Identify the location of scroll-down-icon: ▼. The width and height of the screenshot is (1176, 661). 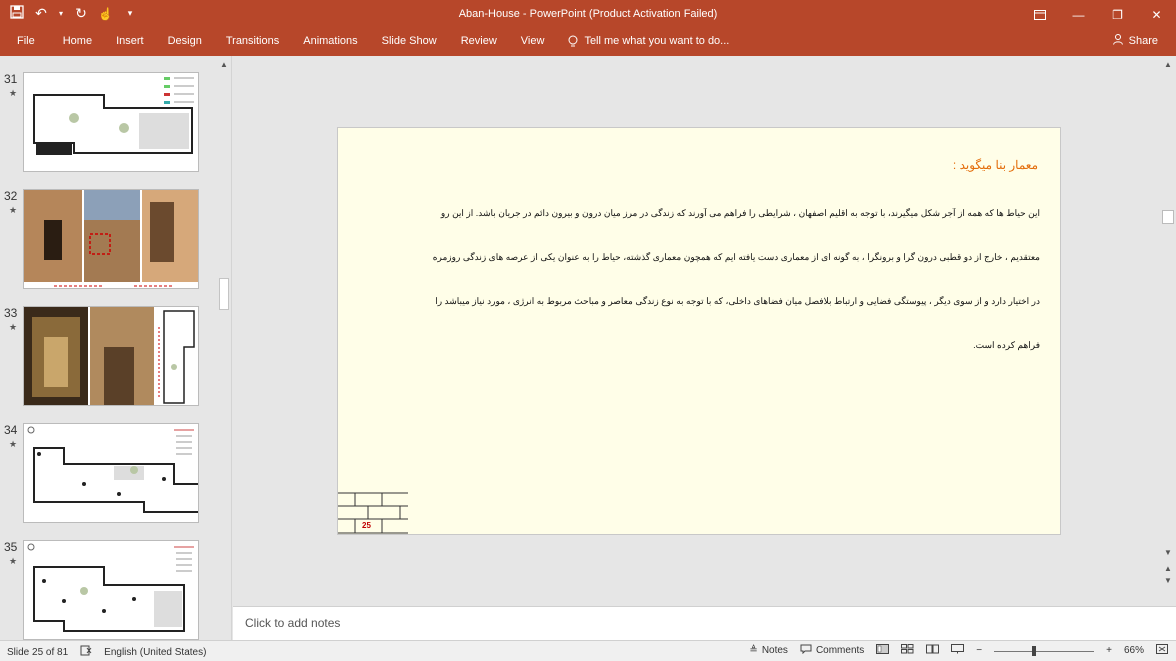
(1168, 552).